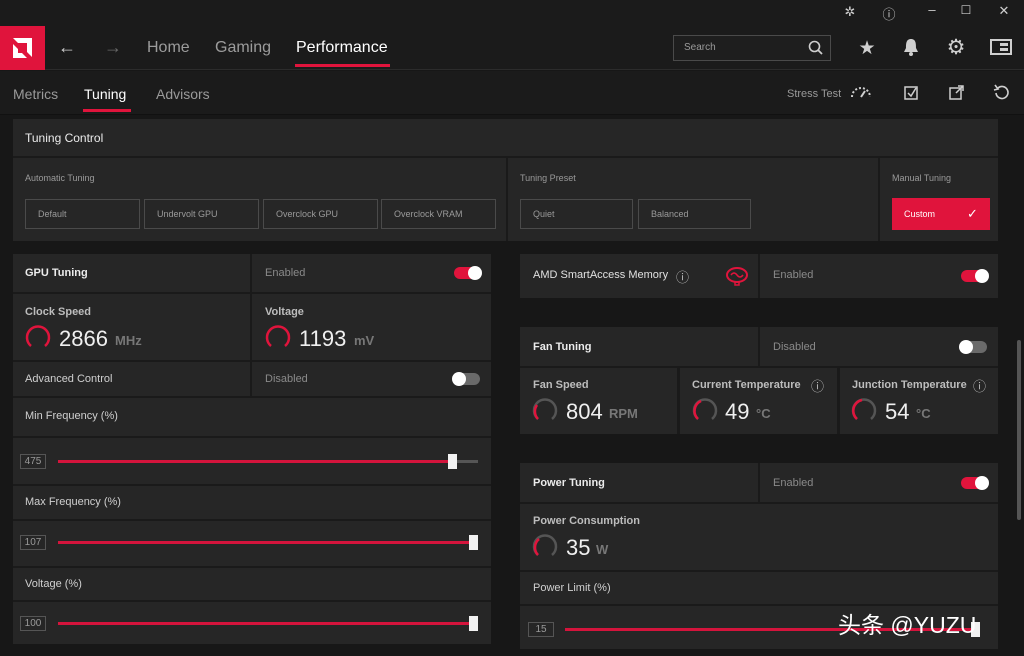  What do you see at coordinates (33, 542) in the screenshot?
I see `max-frequency-value: 107` at bounding box center [33, 542].